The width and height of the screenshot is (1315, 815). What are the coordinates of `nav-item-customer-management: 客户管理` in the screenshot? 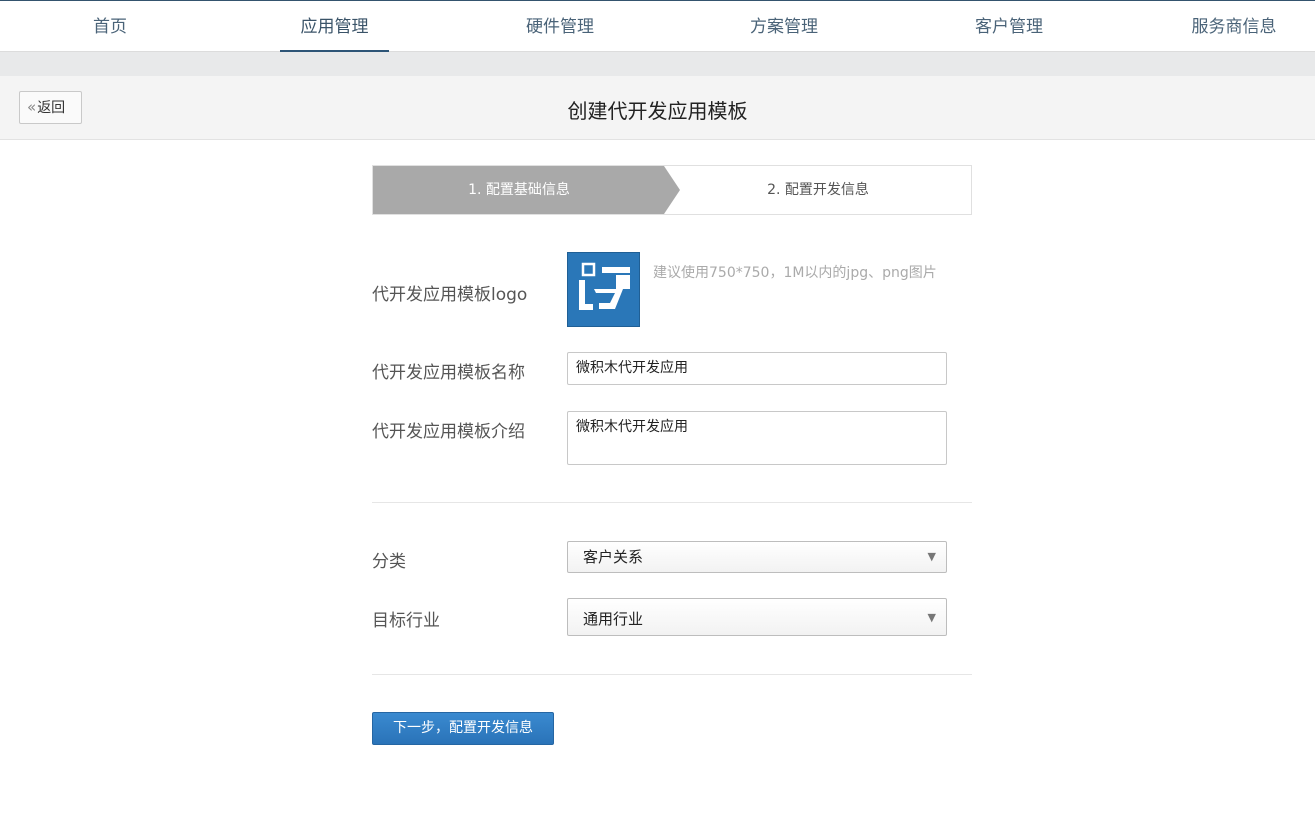 It's located at (1009, 26).